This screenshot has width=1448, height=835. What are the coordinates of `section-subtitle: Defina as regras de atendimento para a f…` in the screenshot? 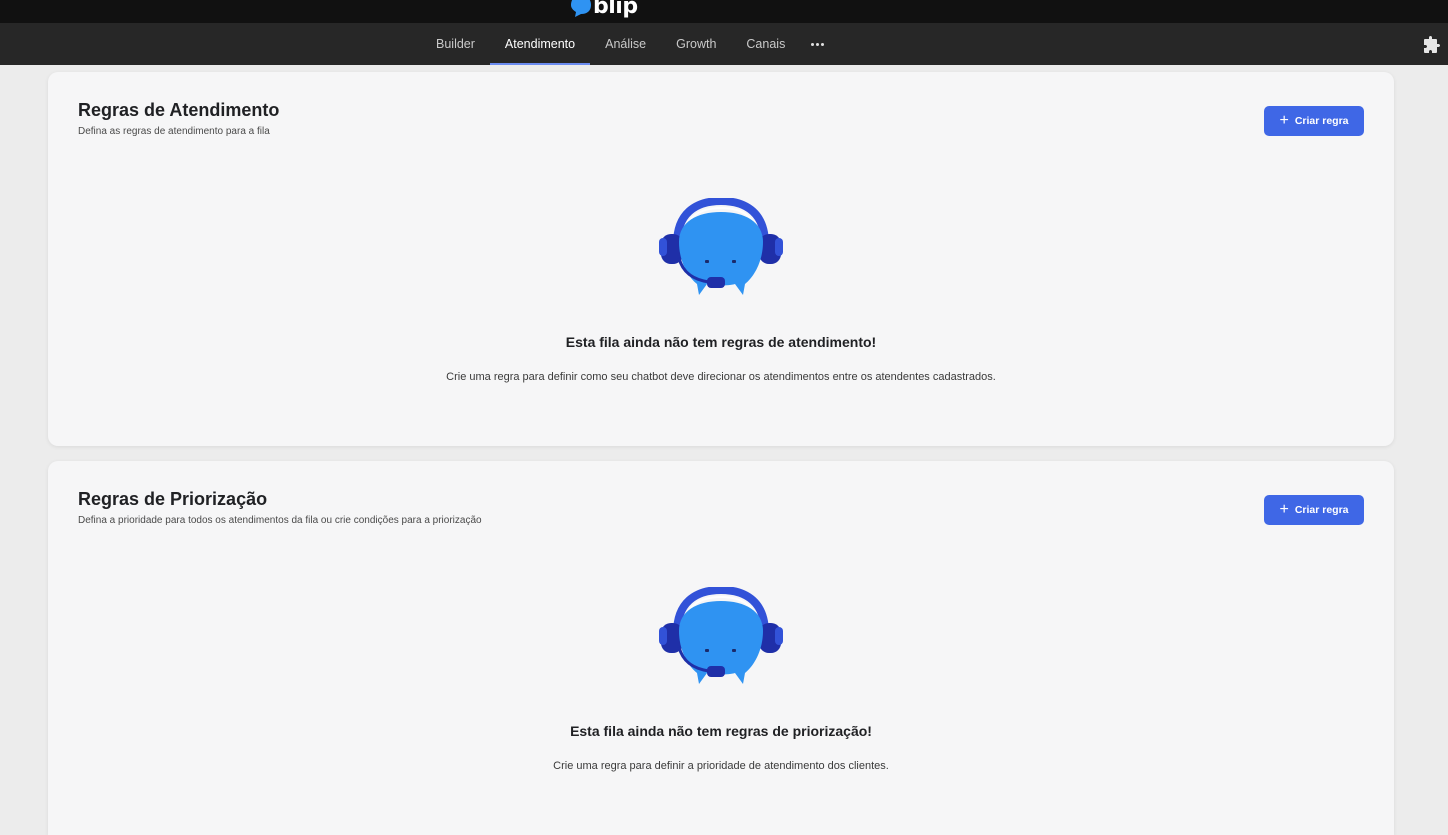 It's located at (174, 131).